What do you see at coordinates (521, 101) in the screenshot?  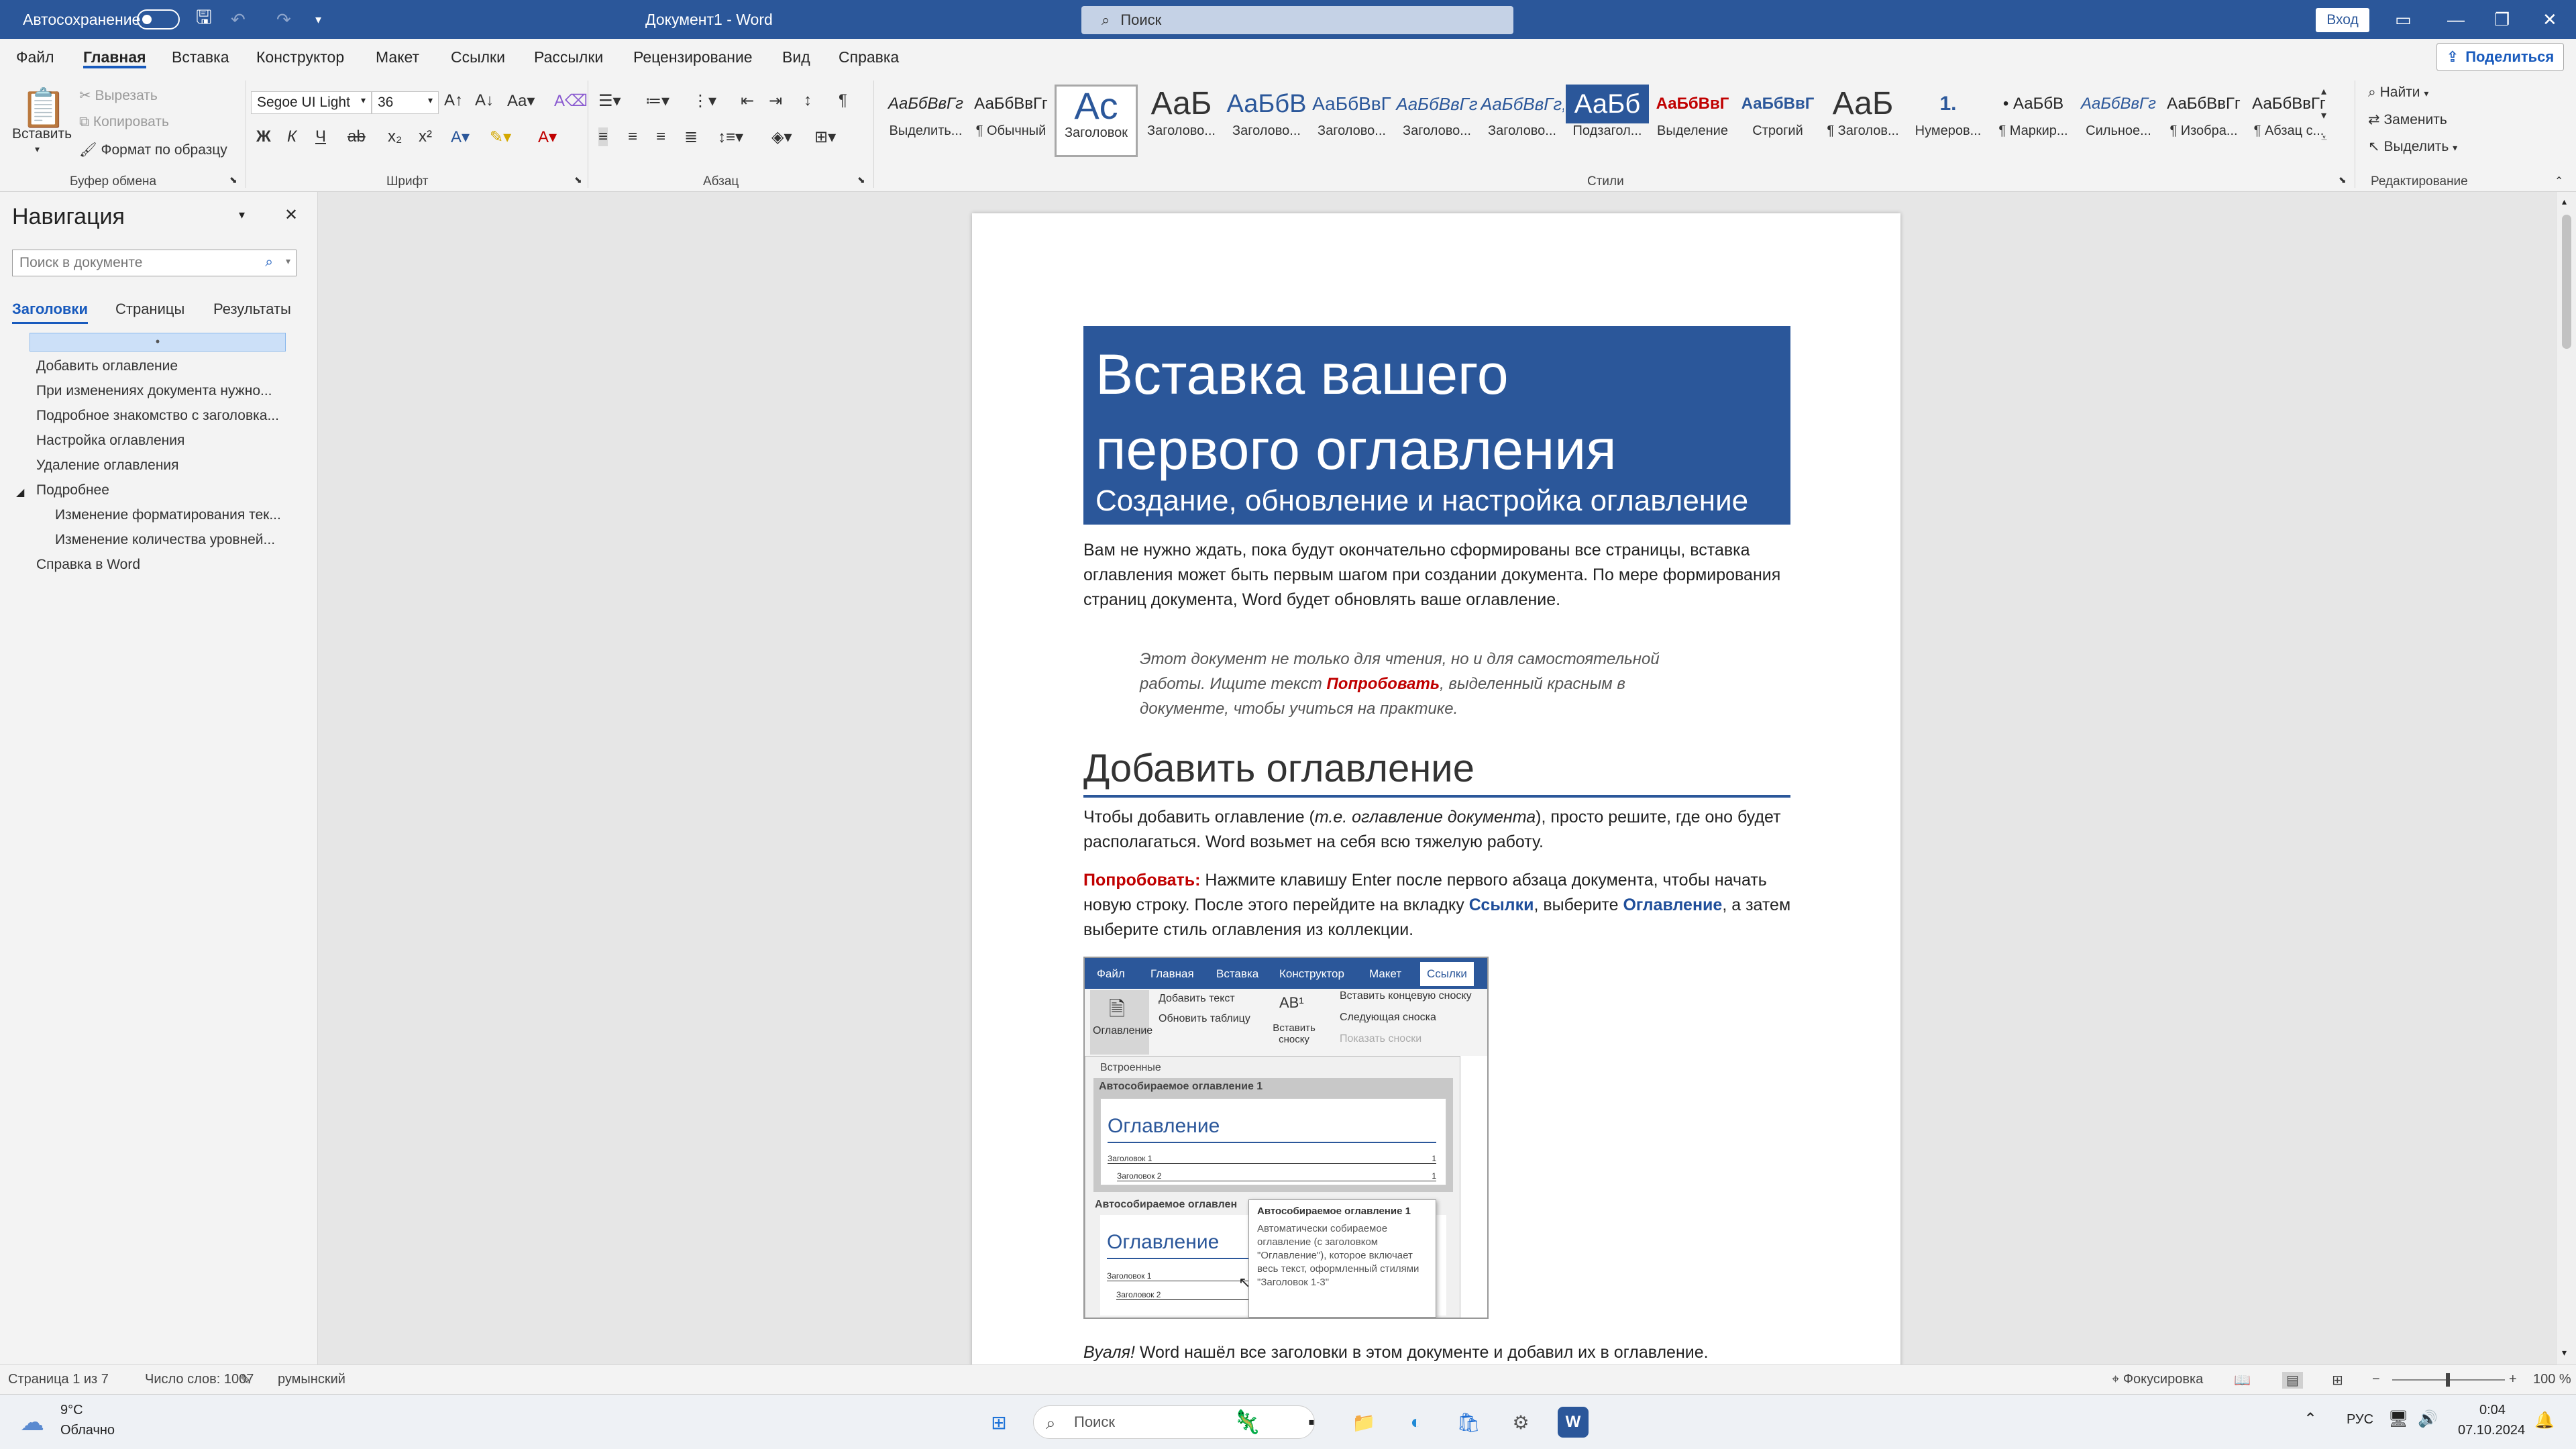 I see `change-case-icon: Aa▾` at bounding box center [521, 101].